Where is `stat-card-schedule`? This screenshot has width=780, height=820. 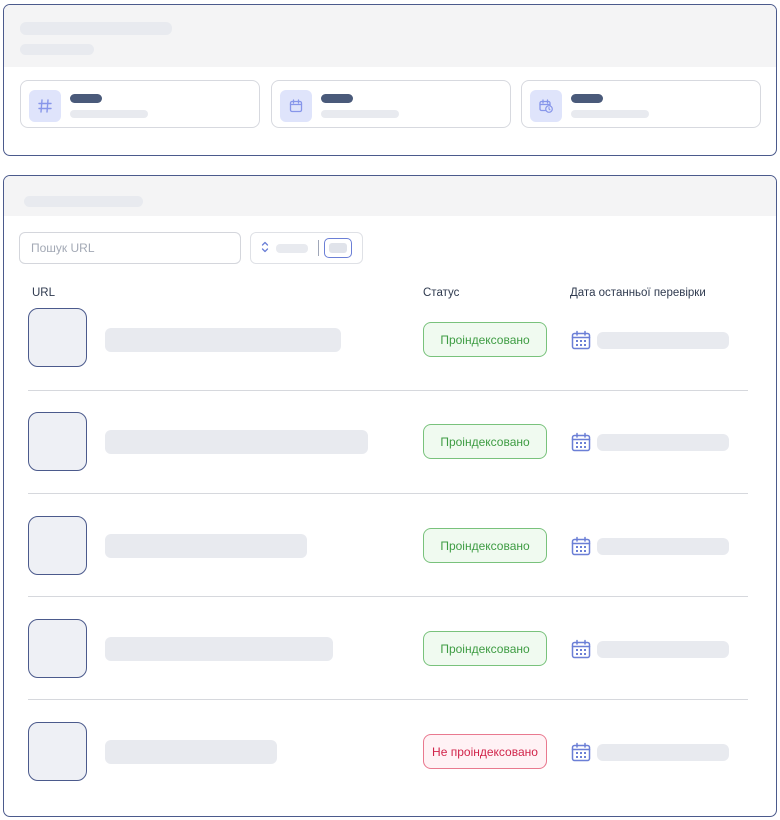
stat-card-schedule is located at coordinates (641, 104).